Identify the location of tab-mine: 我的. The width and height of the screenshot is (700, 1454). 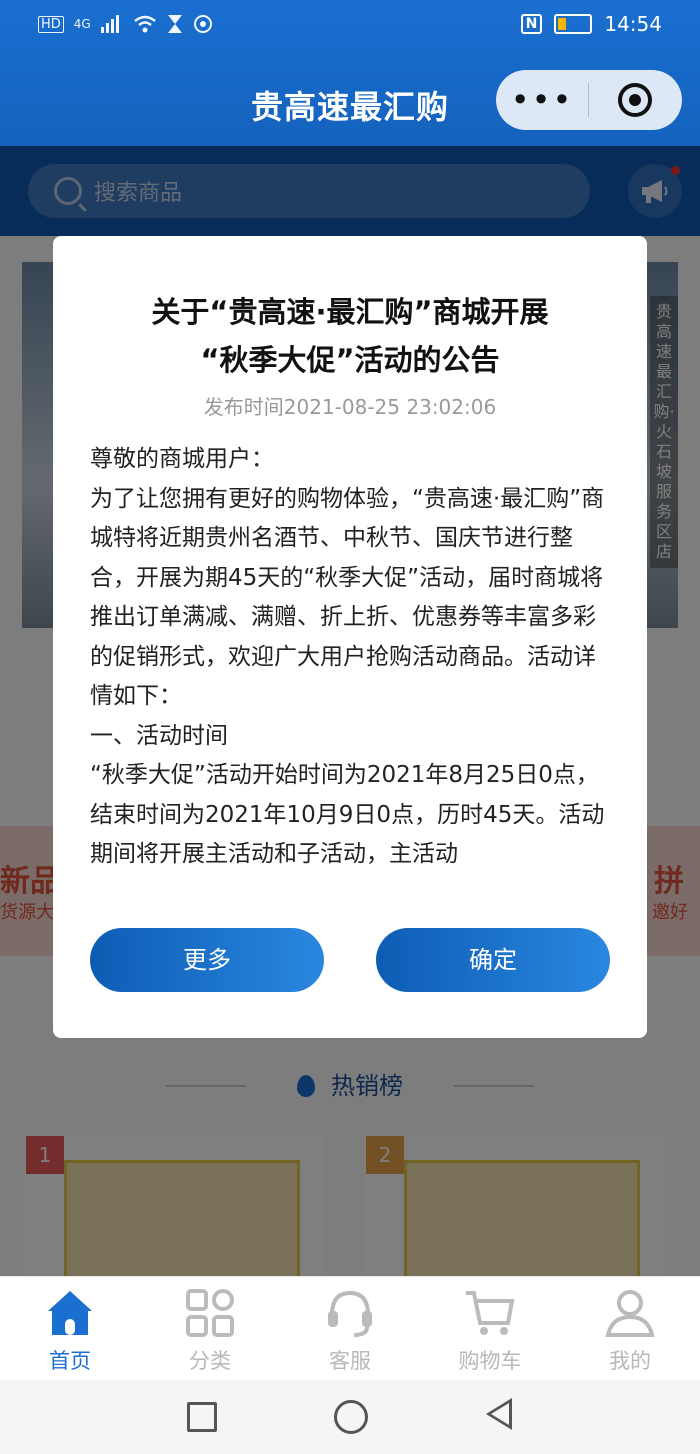
(630, 1329).